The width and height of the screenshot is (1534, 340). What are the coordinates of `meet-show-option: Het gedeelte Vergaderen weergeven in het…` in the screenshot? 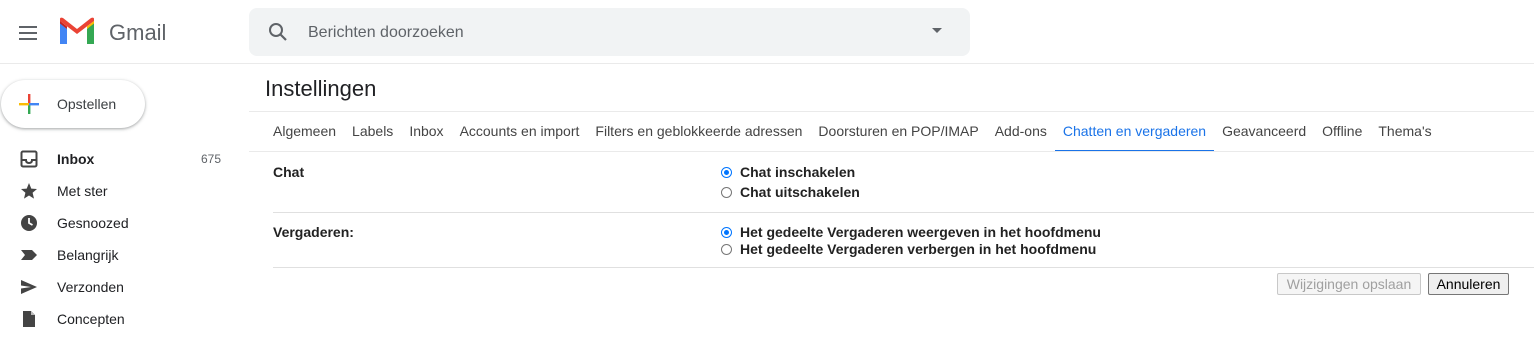 It's located at (911, 232).